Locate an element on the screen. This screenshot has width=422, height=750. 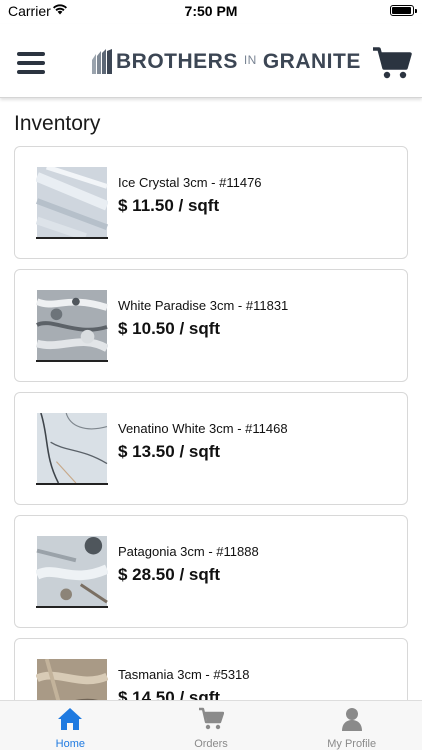
tab-home: Home is located at coordinates (70, 725).